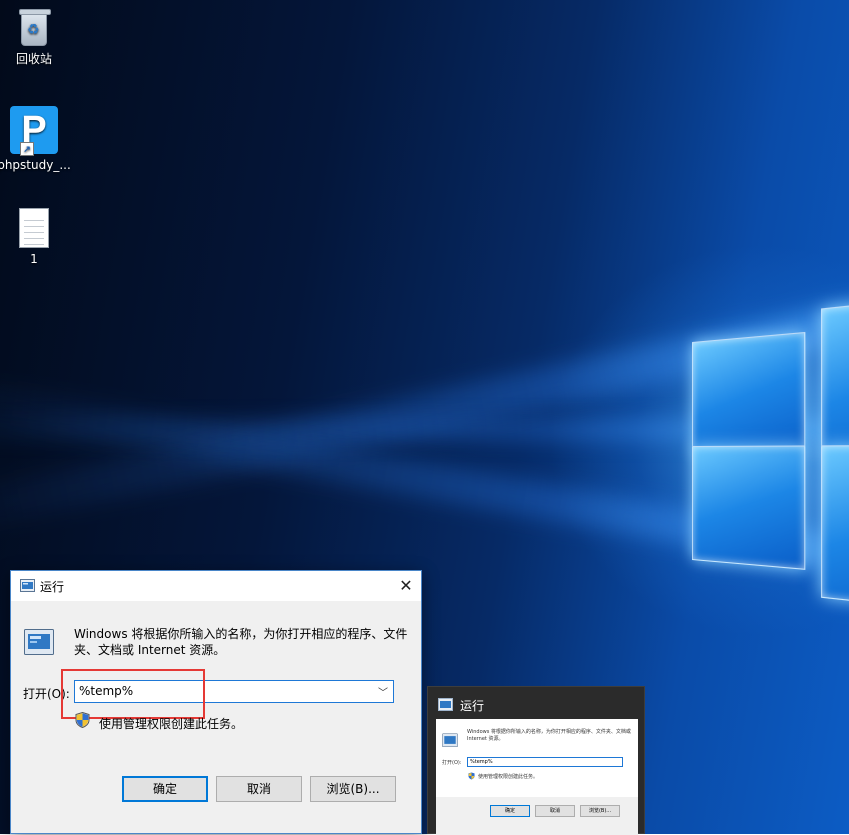 Image resolution: width=849 pixels, height=835 pixels. I want to click on thumbnail-open-label: 打开(O):, so click(452, 763).